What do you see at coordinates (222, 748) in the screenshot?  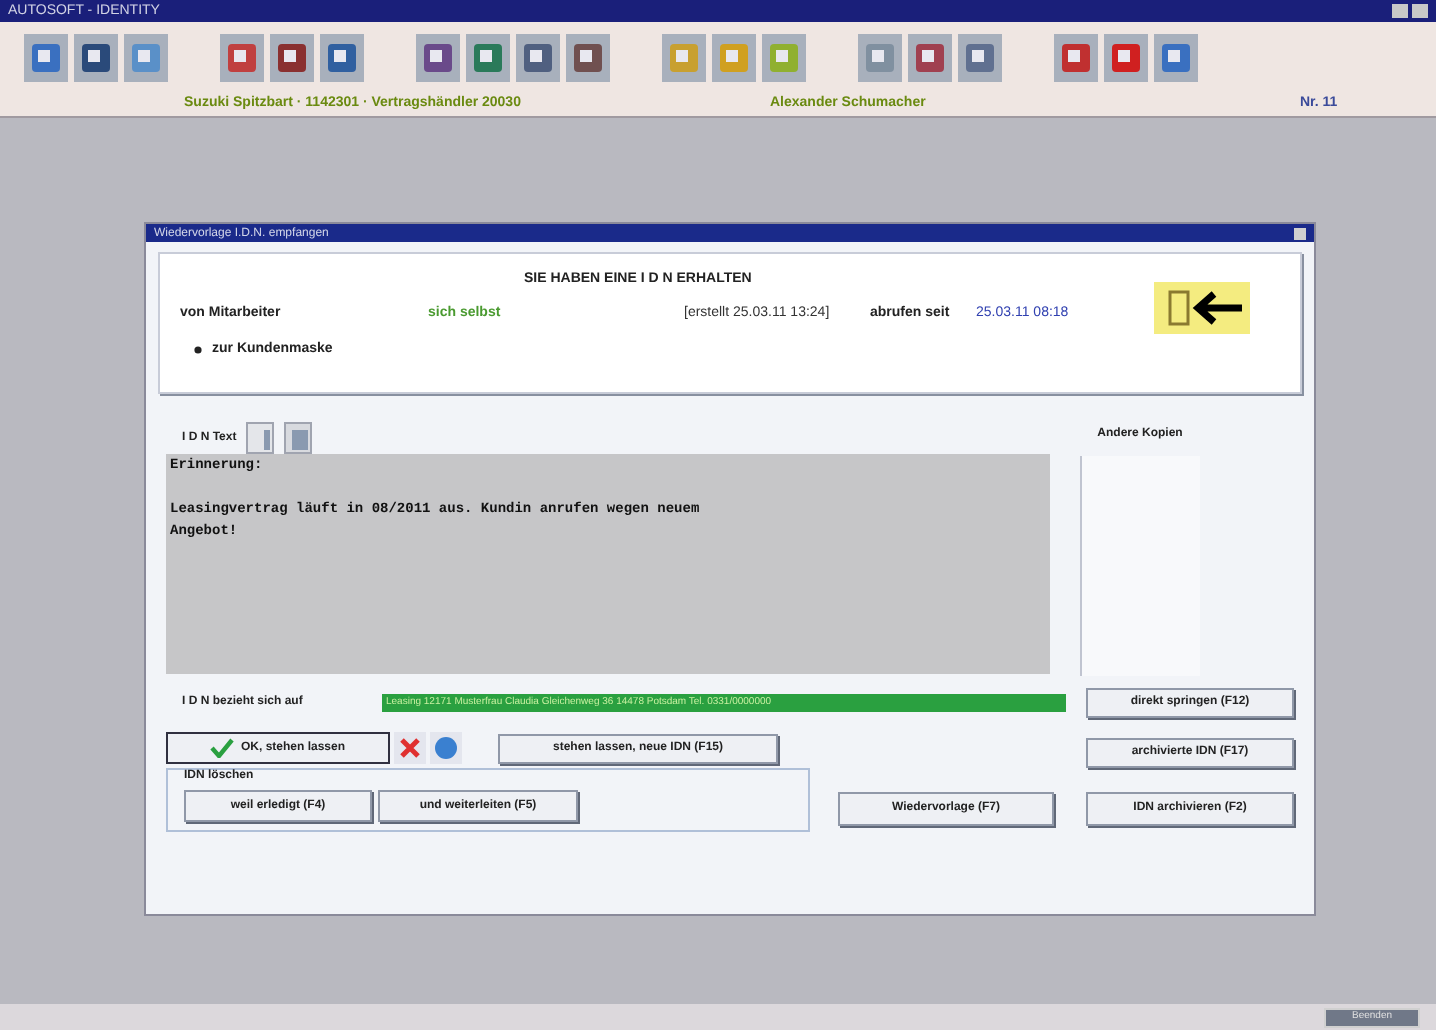 I see `check-icon` at bounding box center [222, 748].